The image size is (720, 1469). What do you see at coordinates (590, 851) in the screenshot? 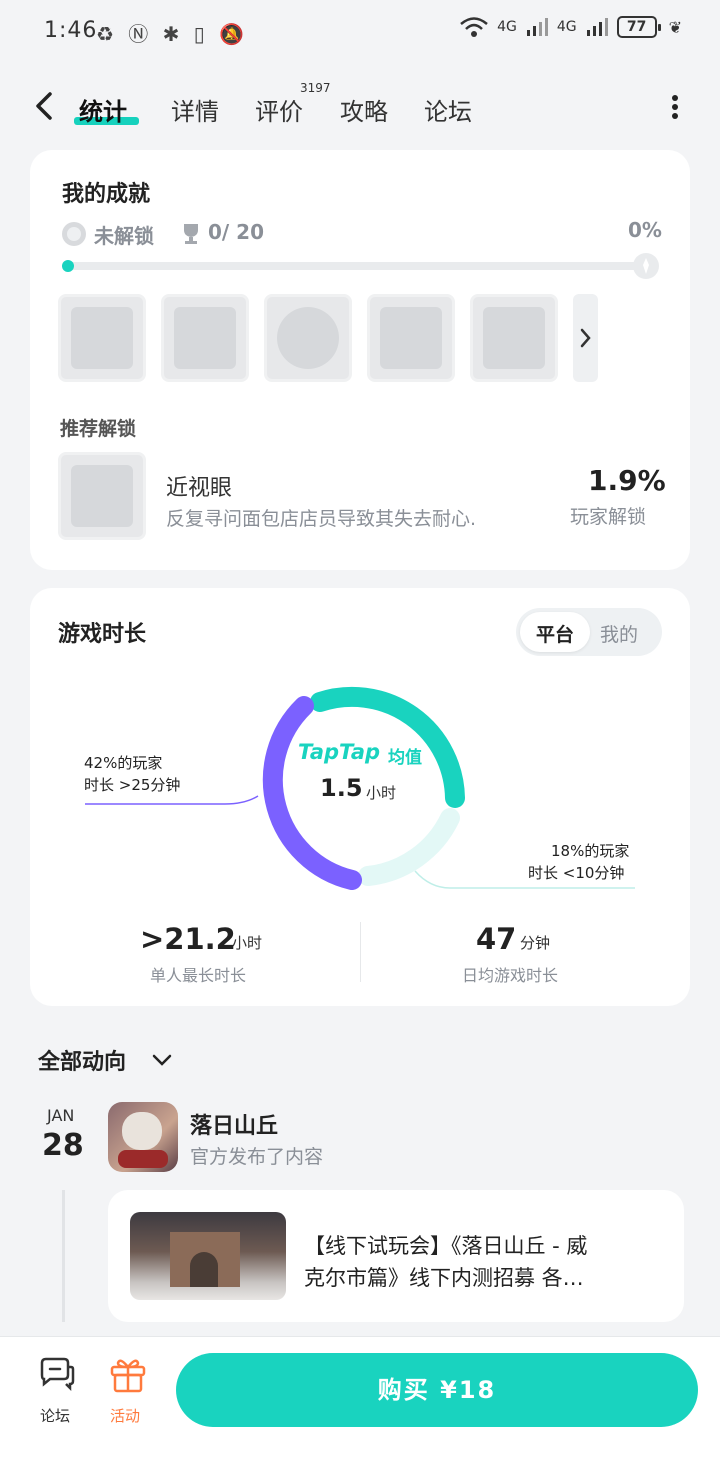
I see `right-note-line1: 18%的玩家` at bounding box center [590, 851].